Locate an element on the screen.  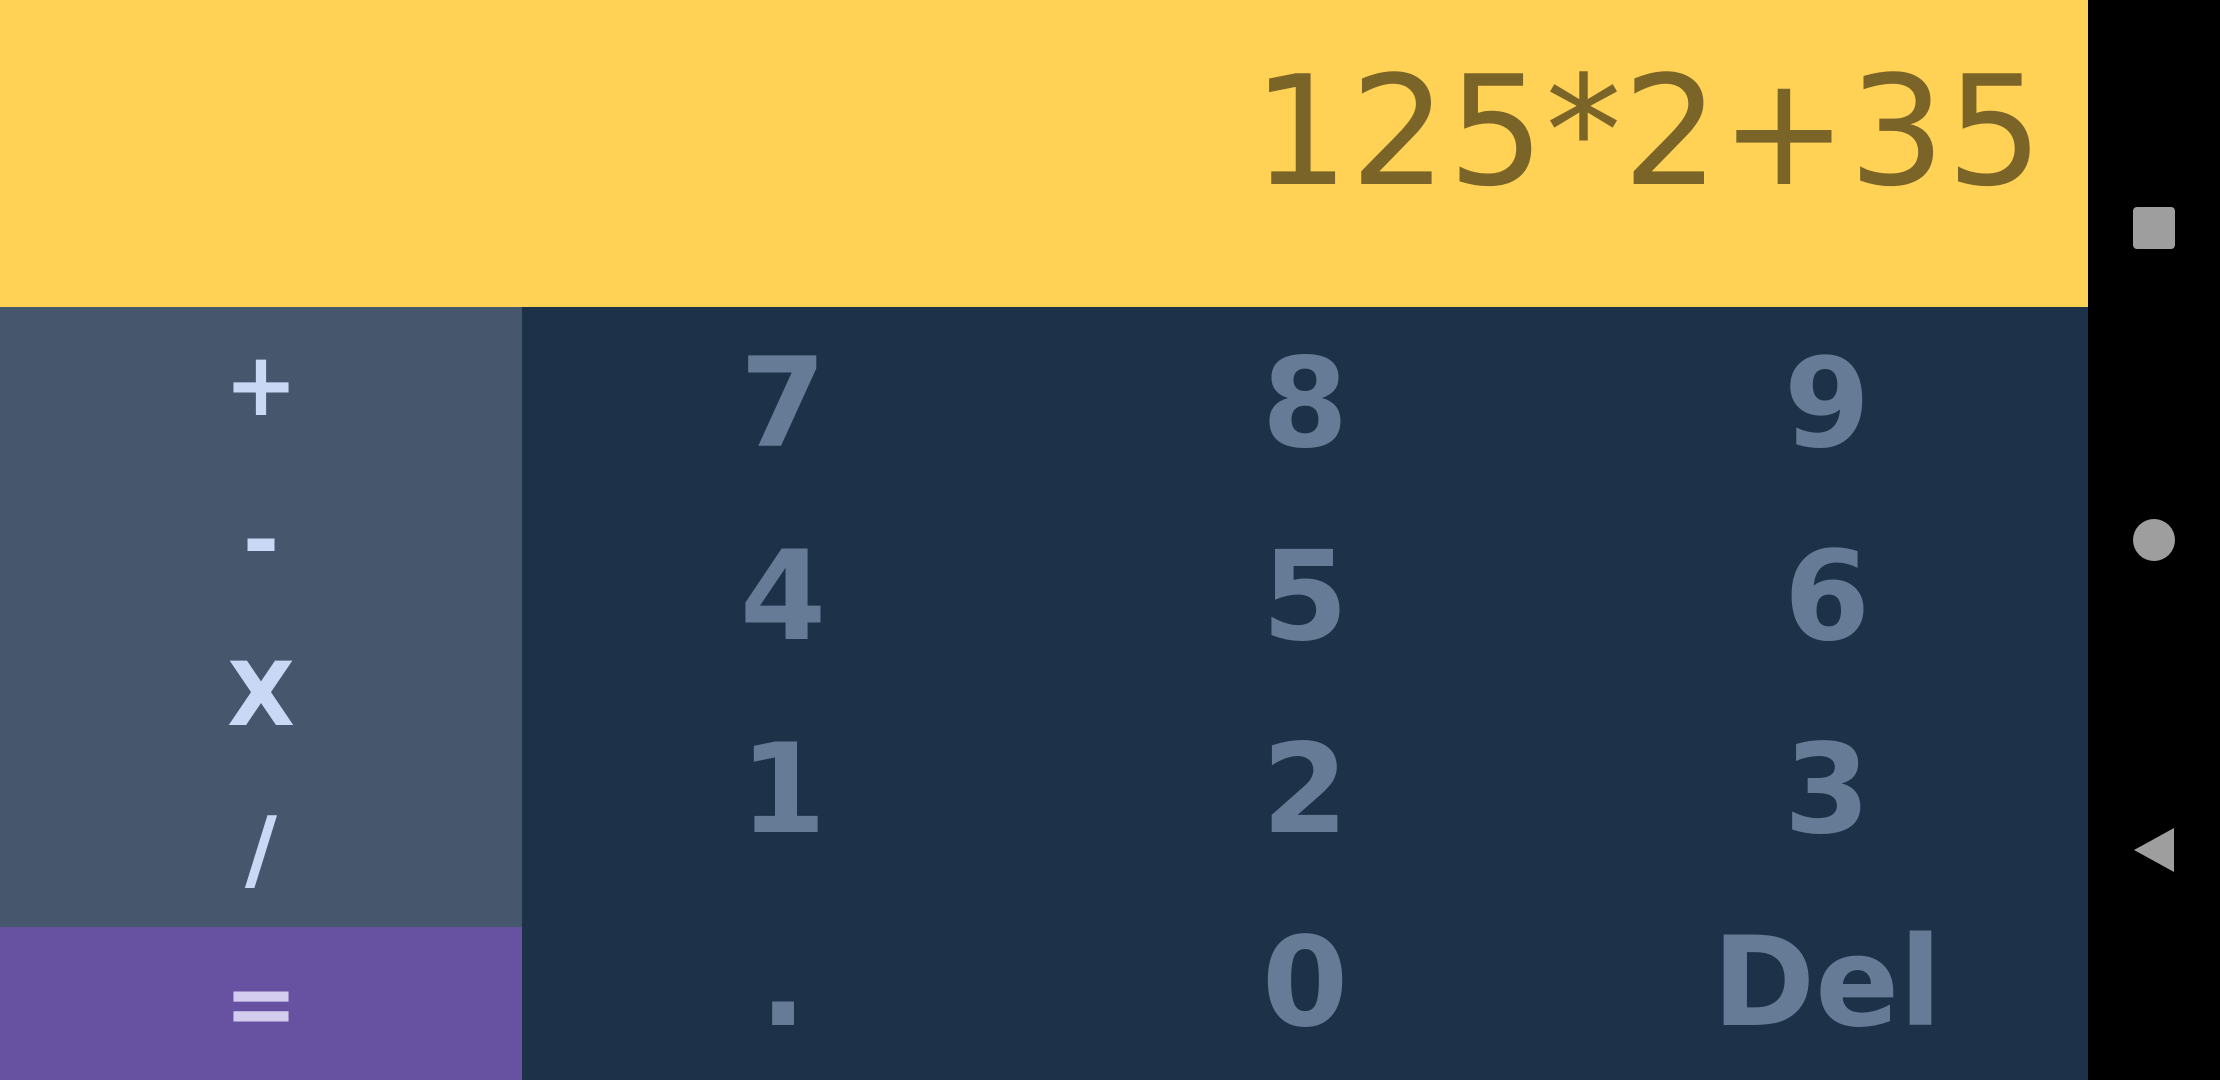
key-3: 3 is located at coordinates (1827, 789).